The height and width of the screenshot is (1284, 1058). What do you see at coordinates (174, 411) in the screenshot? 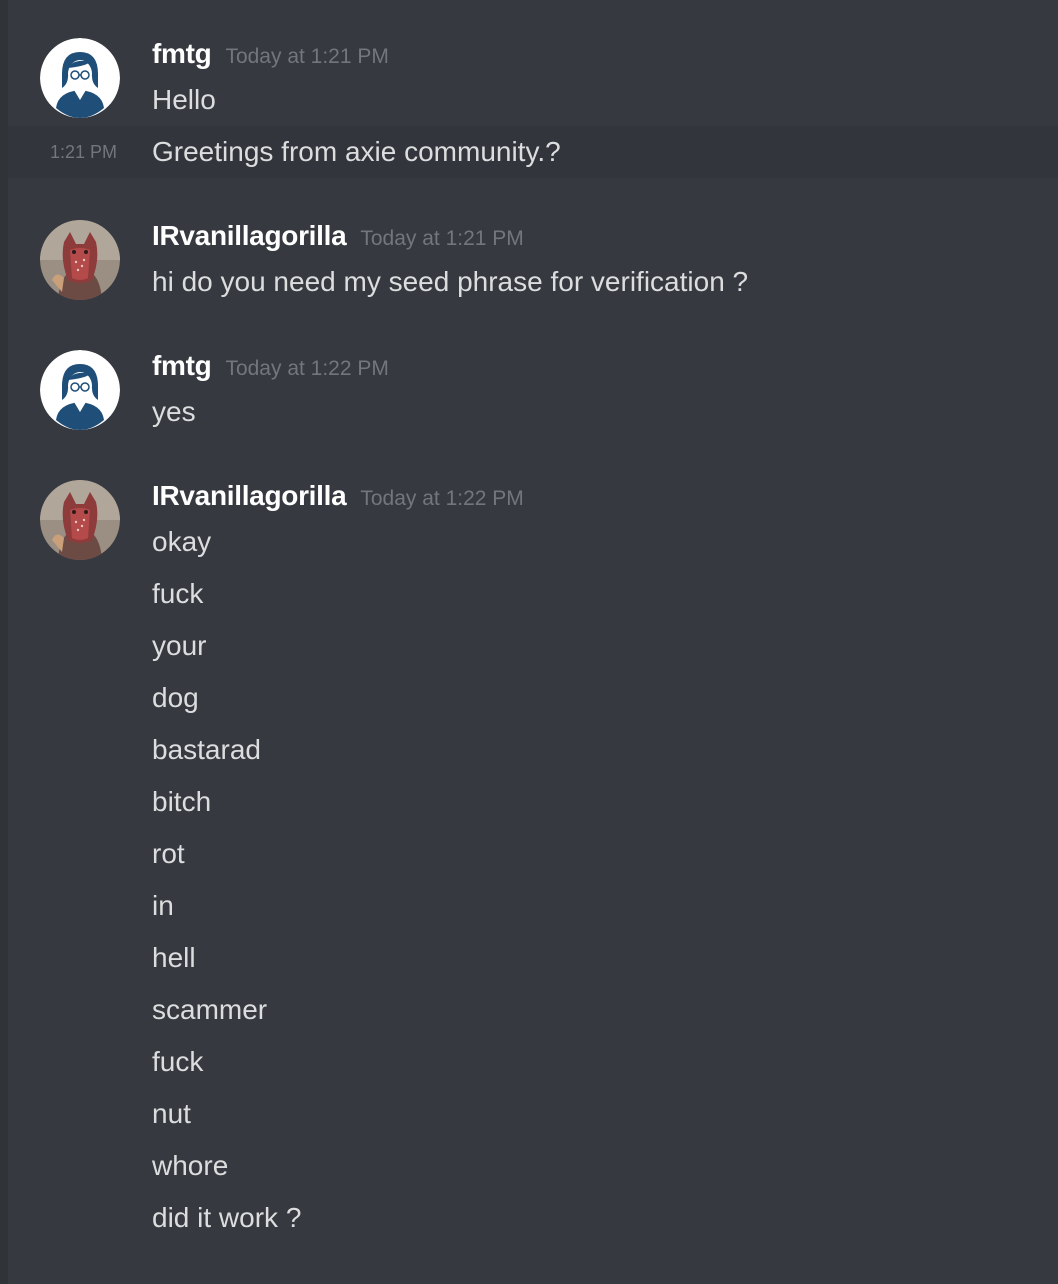
I see `message-text: yes` at bounding box center [174, 411].